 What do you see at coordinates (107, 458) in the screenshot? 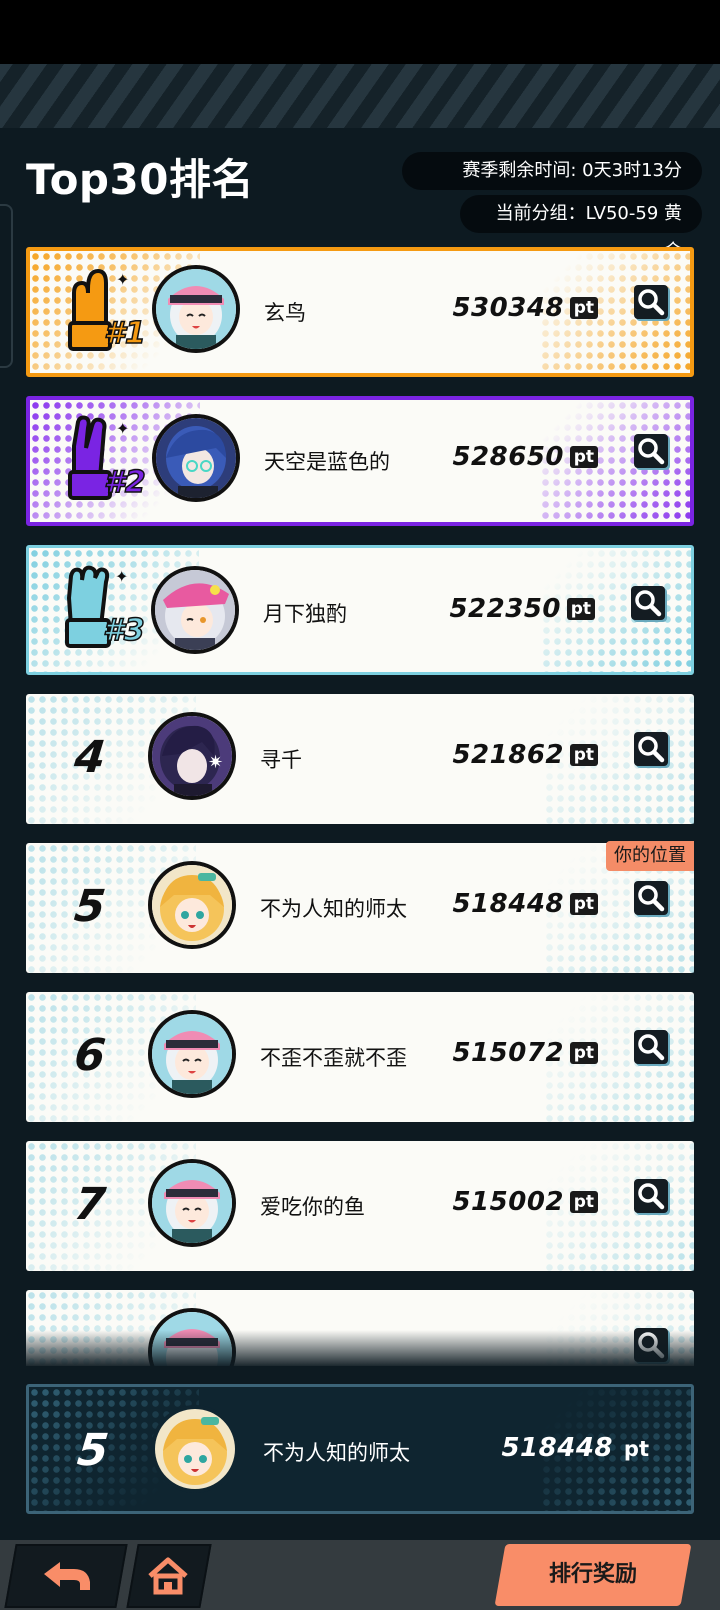
I see `foam-finger-2-icon: #2 ✦` at bounding box center [107, 458].